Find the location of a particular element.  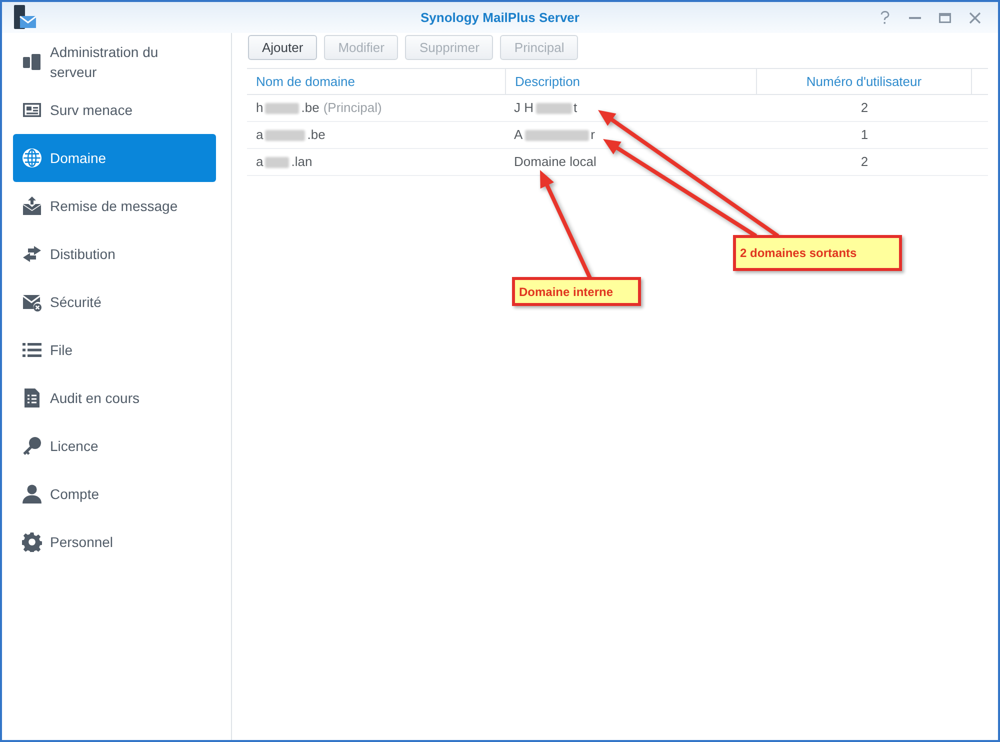

maximize-icon is located at coordinates (945, 17).